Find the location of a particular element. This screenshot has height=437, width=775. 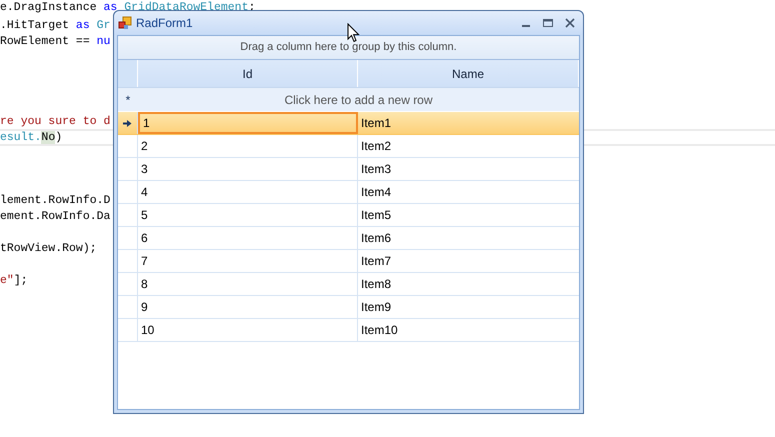

grid-row: 10 Item10 is located at coordinates (348, 330).